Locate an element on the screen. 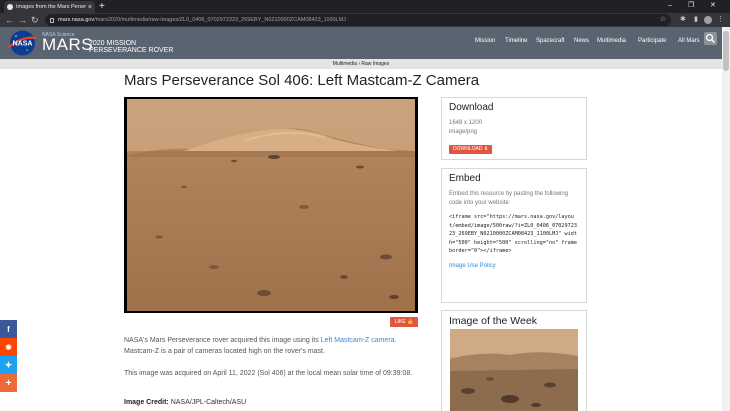  logo-text: NASA is located at coordinates (23, 44).